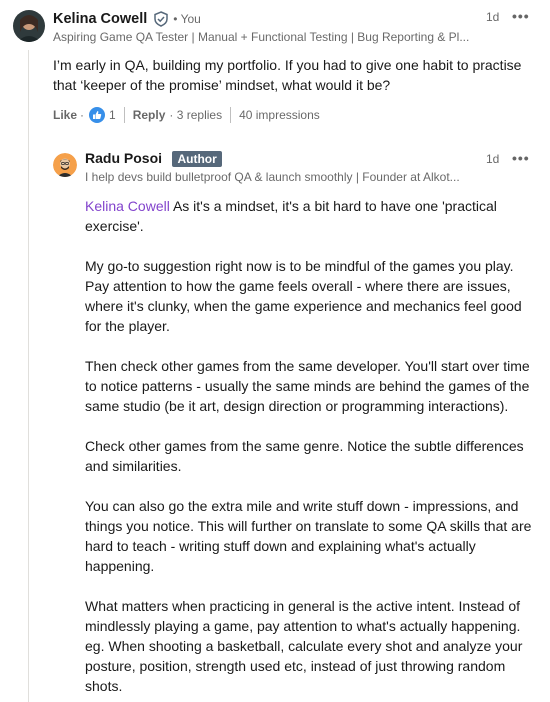 The height and width of the screenshot is (702, 550). Describe the element at coordinates (493, 17) in the screenshot. I see `comment-time: 1d` at that location.